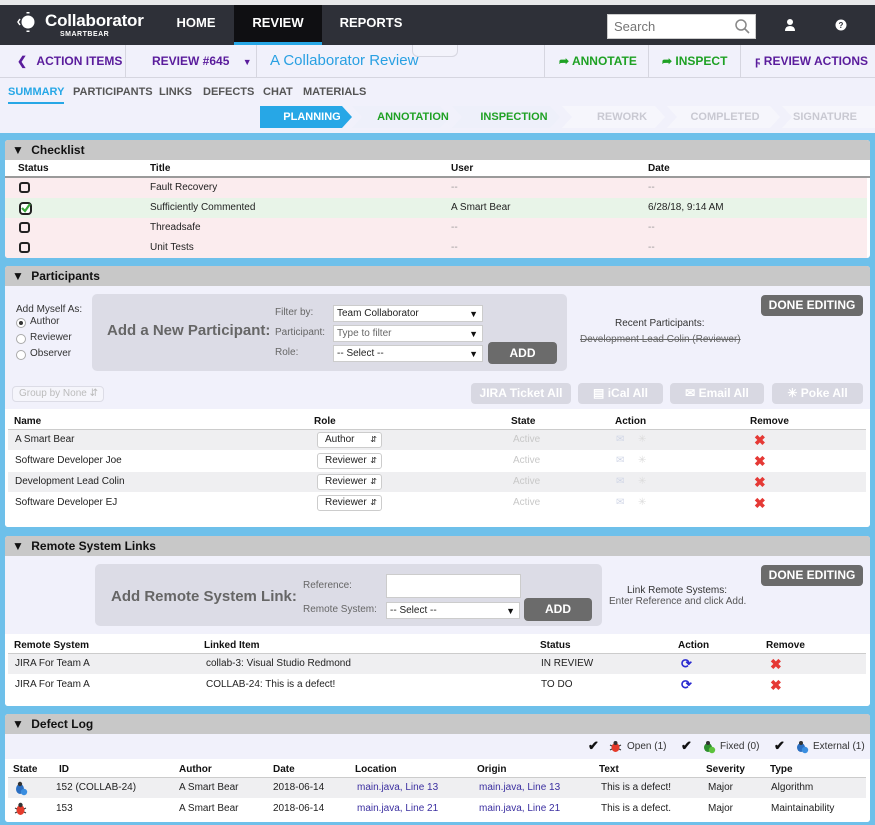  What do you see at coordinates (397, 809) in the screenshot?
I see `defect-location-link: main.java, Line 21` at bounding box center [397, 809].